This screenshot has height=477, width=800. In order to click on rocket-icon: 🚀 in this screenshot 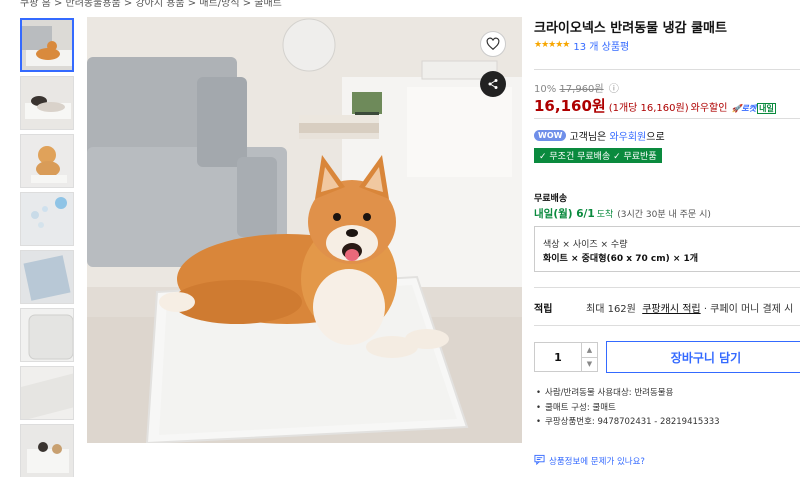, I will do `click(736, 108)`.